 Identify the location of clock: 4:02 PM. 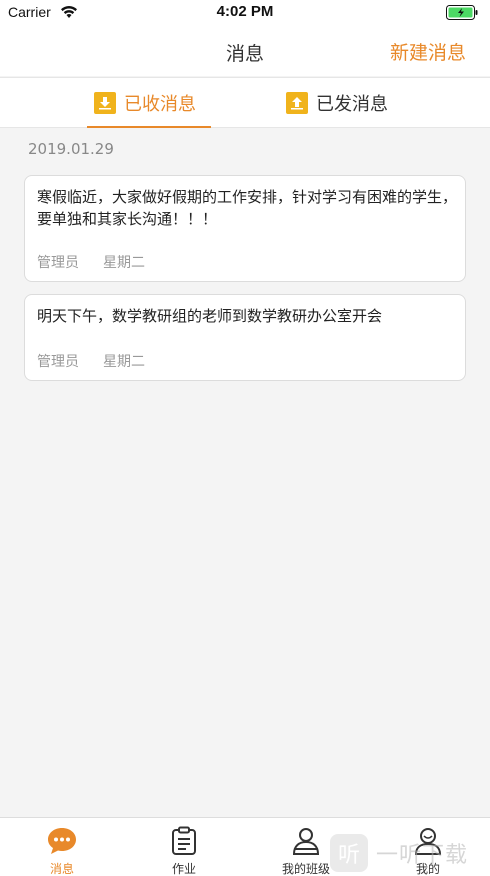
(245, 11).